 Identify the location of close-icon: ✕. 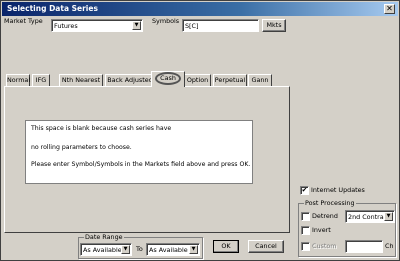
(389, 8).